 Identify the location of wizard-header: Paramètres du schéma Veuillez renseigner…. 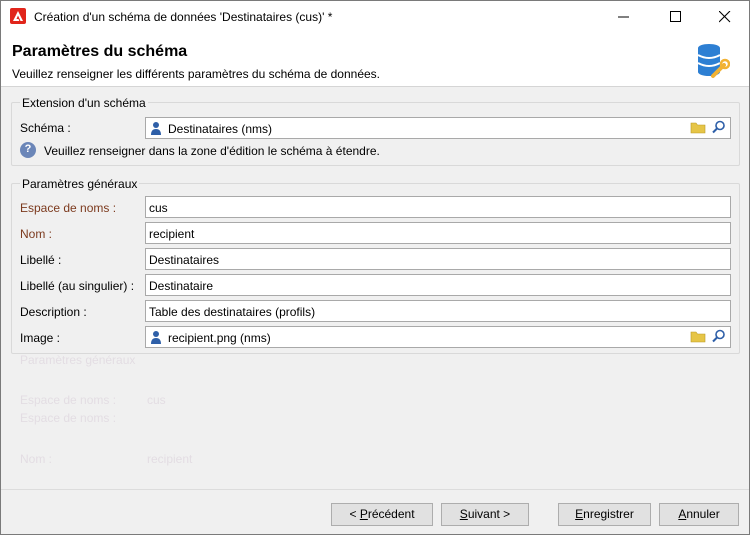
(375, 60).